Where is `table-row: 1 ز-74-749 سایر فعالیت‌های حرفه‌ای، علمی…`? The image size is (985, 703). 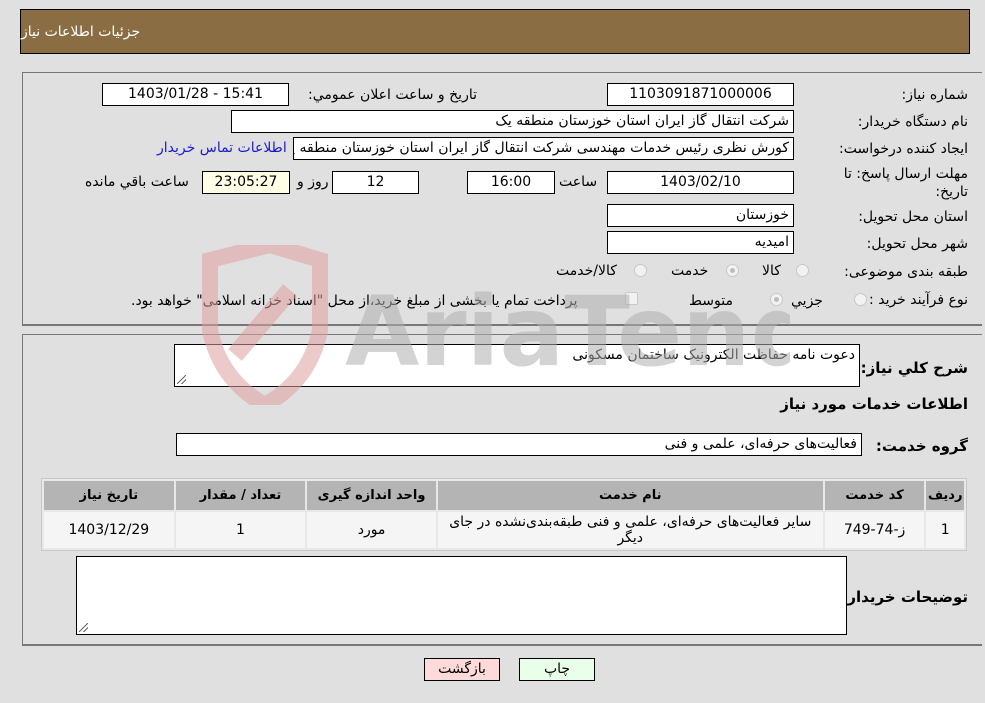
table-row: 1 ز-74-749 سایر فعالیت‌های حرفه‌ای، علمی… is located at coordinates (504, 530).